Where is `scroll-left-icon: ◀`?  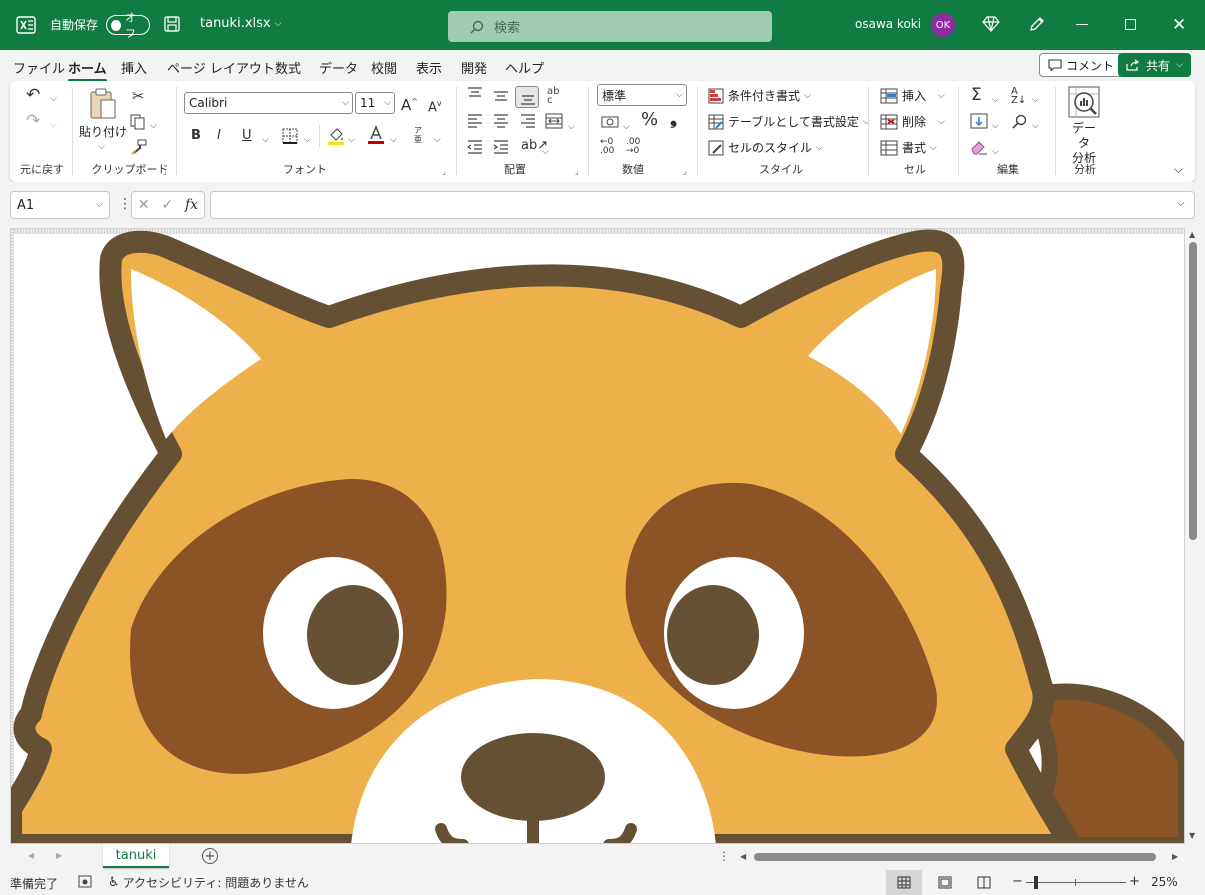 scroll-left-icon: ◀ is located at coordinates (743, 856).